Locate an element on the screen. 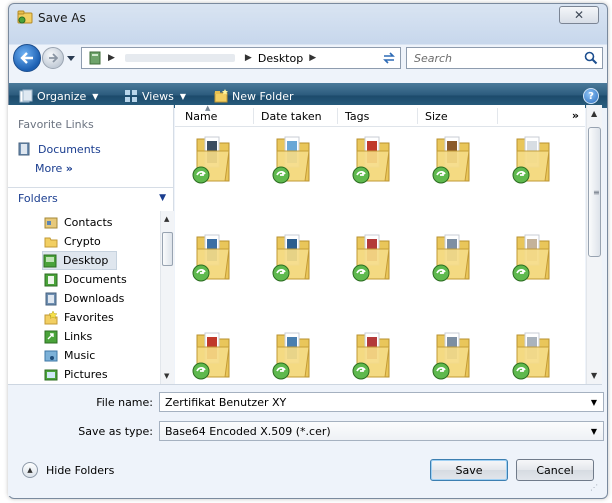 This screenshot has width=612, height=503. tree-item-label: Links is located at coordinates (78, 336).